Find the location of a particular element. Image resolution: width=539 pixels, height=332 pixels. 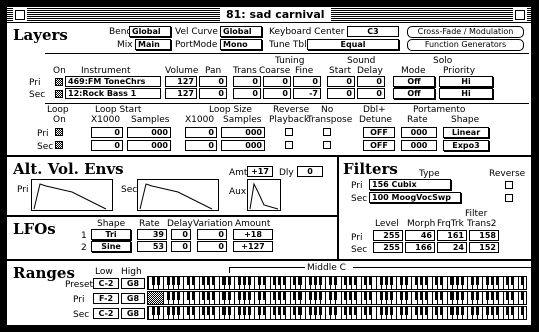

sec-solo-mode-popup: Off is located at coordinates (414, 93).